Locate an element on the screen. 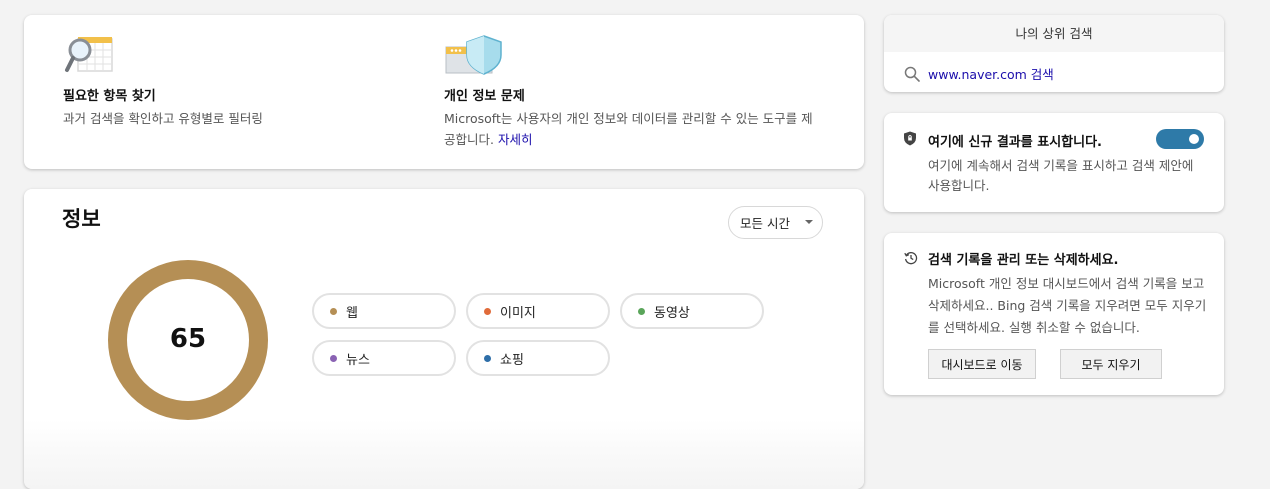 The height and width of the screenshot is (489, 1270). search-icon is located at coordinates (912, 74).